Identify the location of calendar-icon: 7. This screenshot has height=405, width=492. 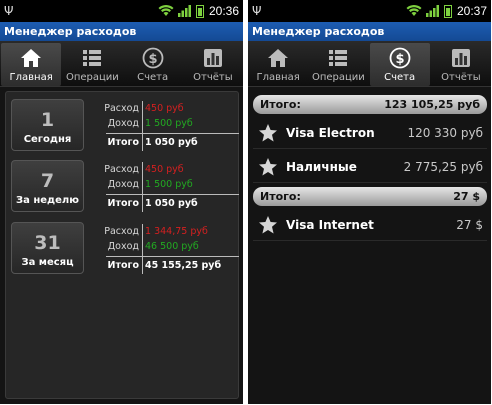
(47, 181).